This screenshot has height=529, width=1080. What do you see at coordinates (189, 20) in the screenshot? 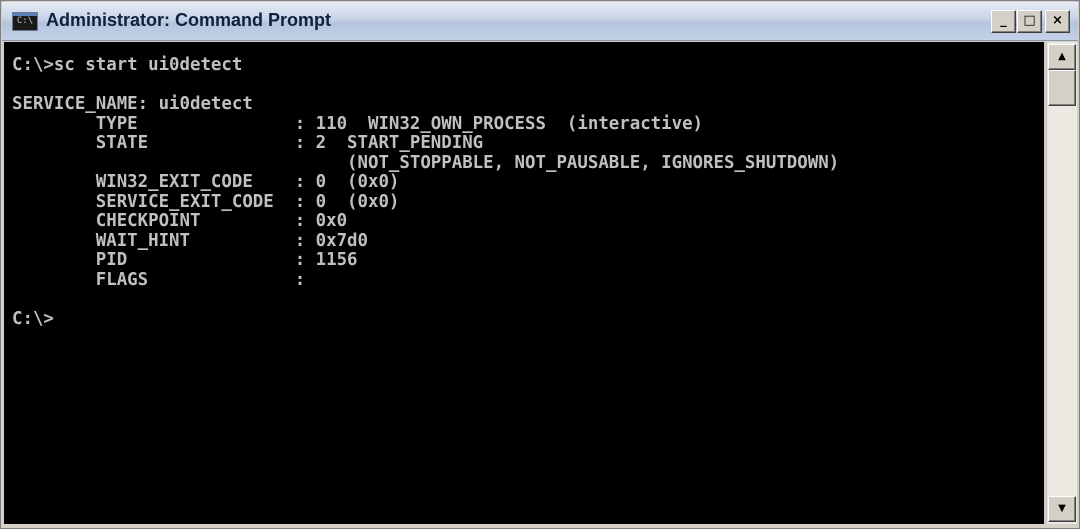
I see `window-title: Administrator: Command Prompt` at bounding box center [189, 20].